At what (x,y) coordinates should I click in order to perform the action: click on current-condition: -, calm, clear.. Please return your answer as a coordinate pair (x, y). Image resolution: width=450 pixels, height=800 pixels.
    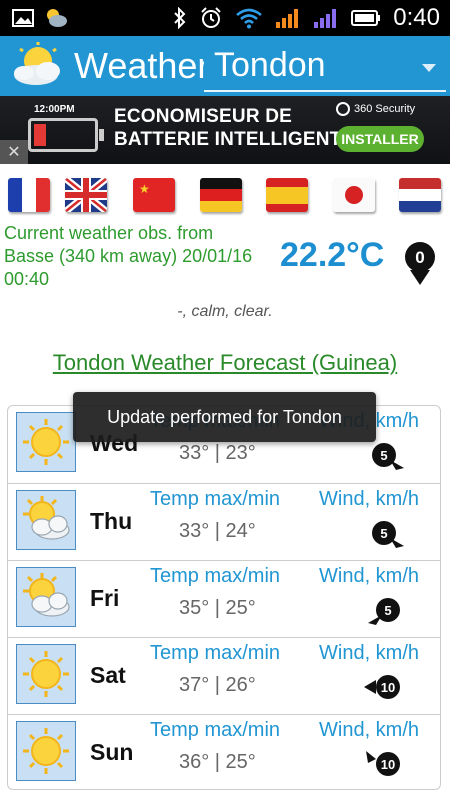
    Looking at the image, I should click on (225, 311).